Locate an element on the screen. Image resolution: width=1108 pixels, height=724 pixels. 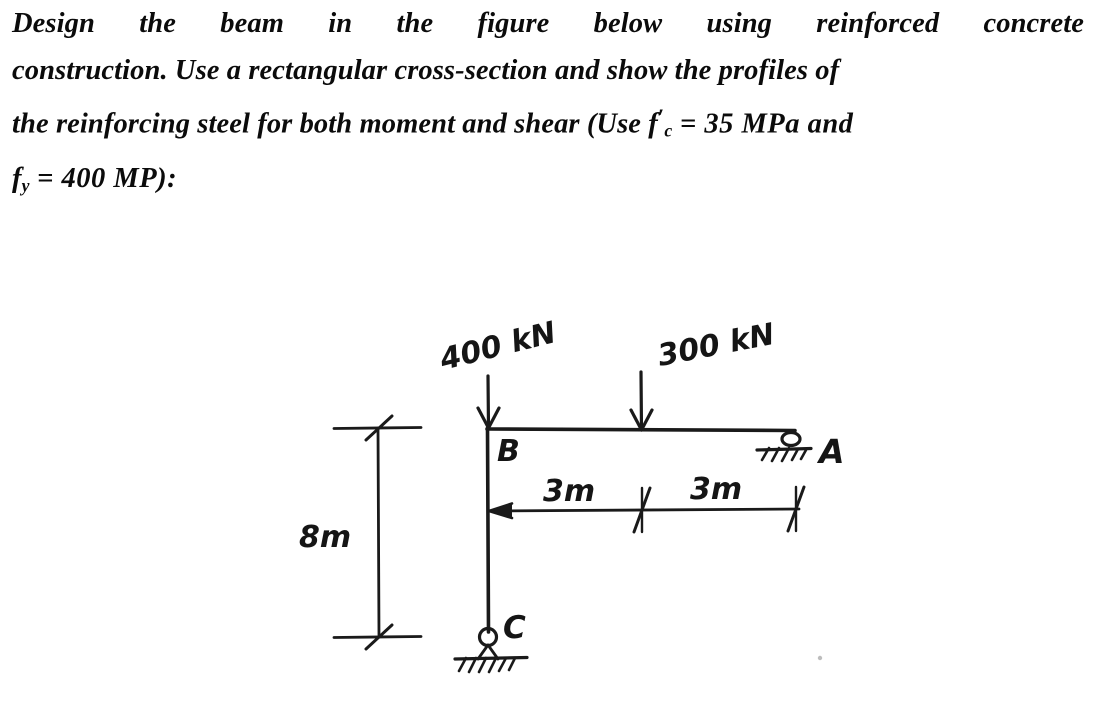
statement-line-4-text: = 400 MP): is located at coordinates (103, 178).